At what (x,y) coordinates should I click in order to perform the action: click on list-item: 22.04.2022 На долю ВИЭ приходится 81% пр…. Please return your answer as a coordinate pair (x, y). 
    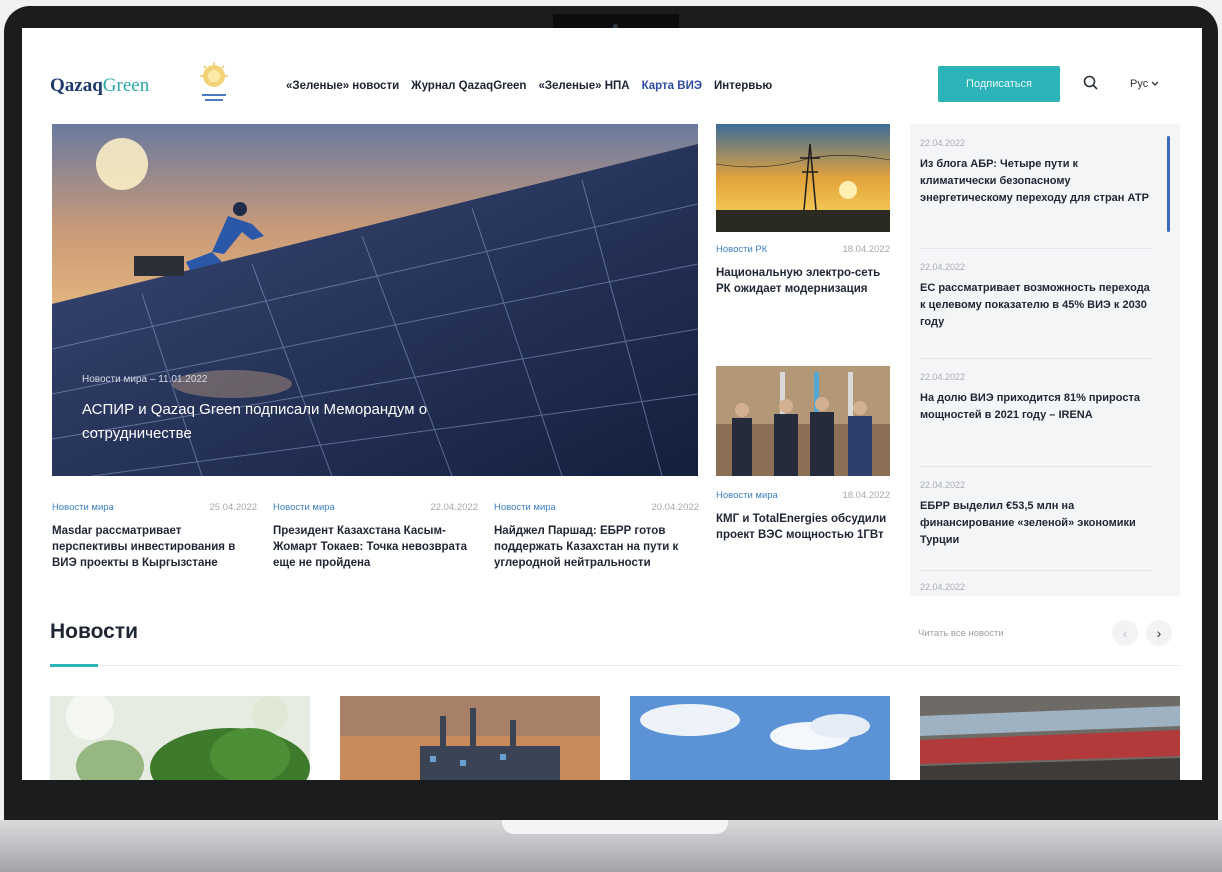
    Looking at the image, I should click on (1035, 398).